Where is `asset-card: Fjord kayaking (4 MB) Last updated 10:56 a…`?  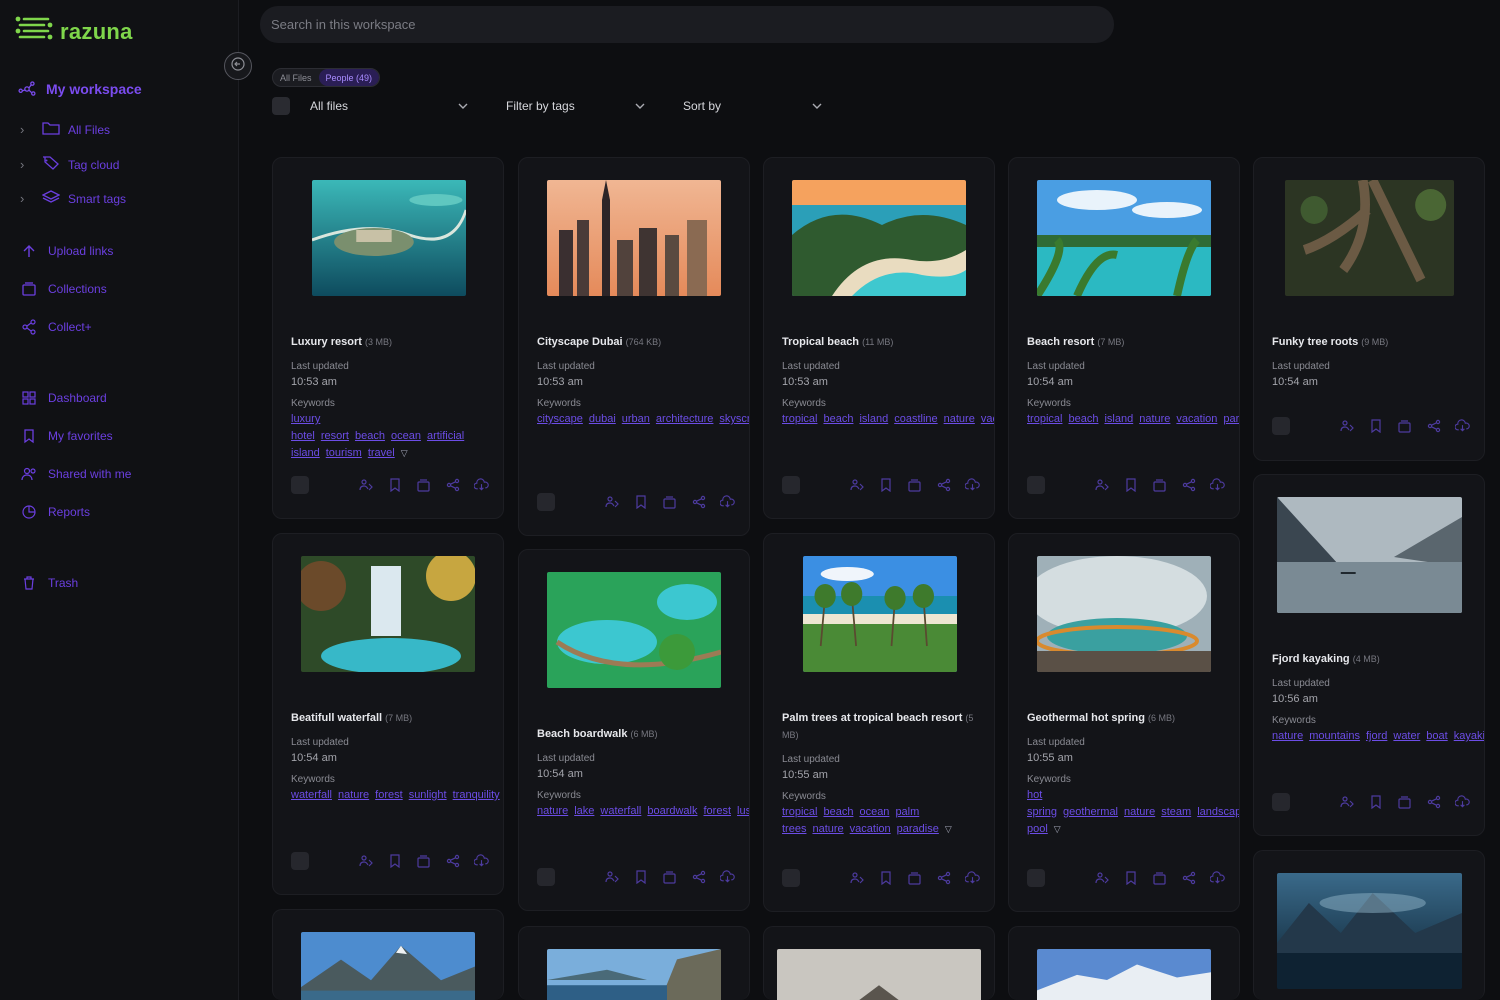
asset-card: Fjord kayaking (4 MB) Last updated 10:56 a… is located at coordinates (1369, 655).